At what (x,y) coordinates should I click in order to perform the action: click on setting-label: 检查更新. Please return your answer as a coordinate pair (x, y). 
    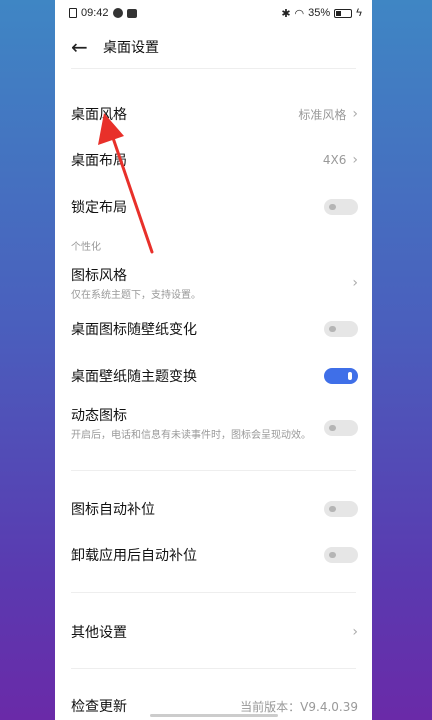
    Looking at the image, I should click on (99, 707).